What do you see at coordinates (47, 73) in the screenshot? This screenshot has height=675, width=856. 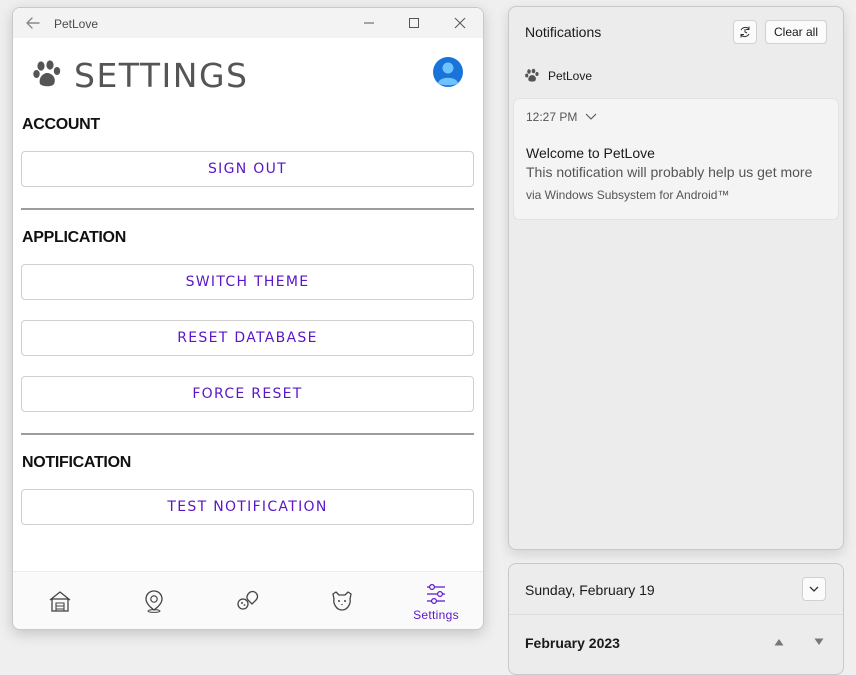 I see `paw-logo-icon` at bounding box center [47, 73].